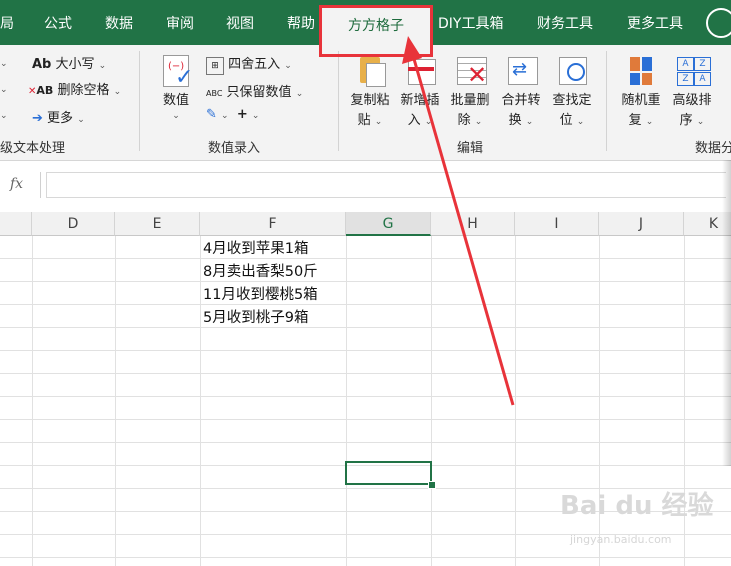 The image size is (731, 566). I want to click on baidu-watermark-url: jingyan.baidu.com, so click(621, 539).